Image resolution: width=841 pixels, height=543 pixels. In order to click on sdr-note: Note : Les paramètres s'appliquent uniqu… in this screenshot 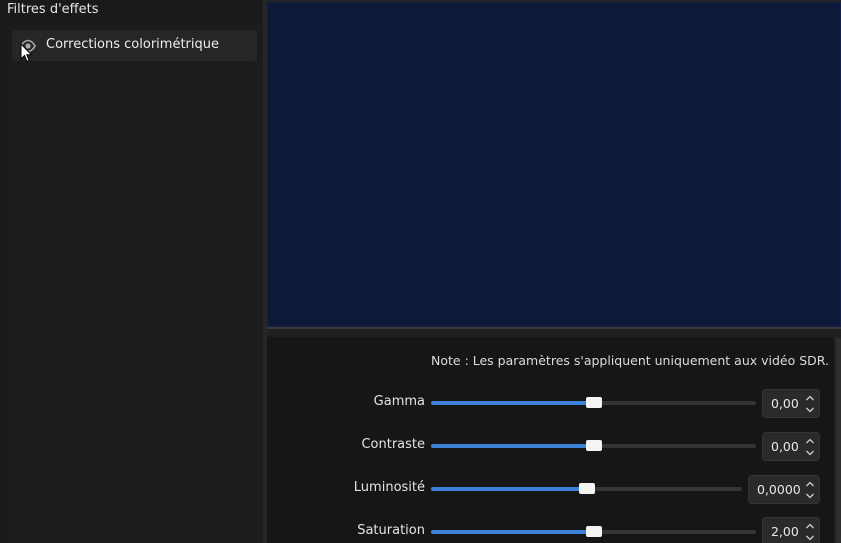, I will do `click(630, 360)`.